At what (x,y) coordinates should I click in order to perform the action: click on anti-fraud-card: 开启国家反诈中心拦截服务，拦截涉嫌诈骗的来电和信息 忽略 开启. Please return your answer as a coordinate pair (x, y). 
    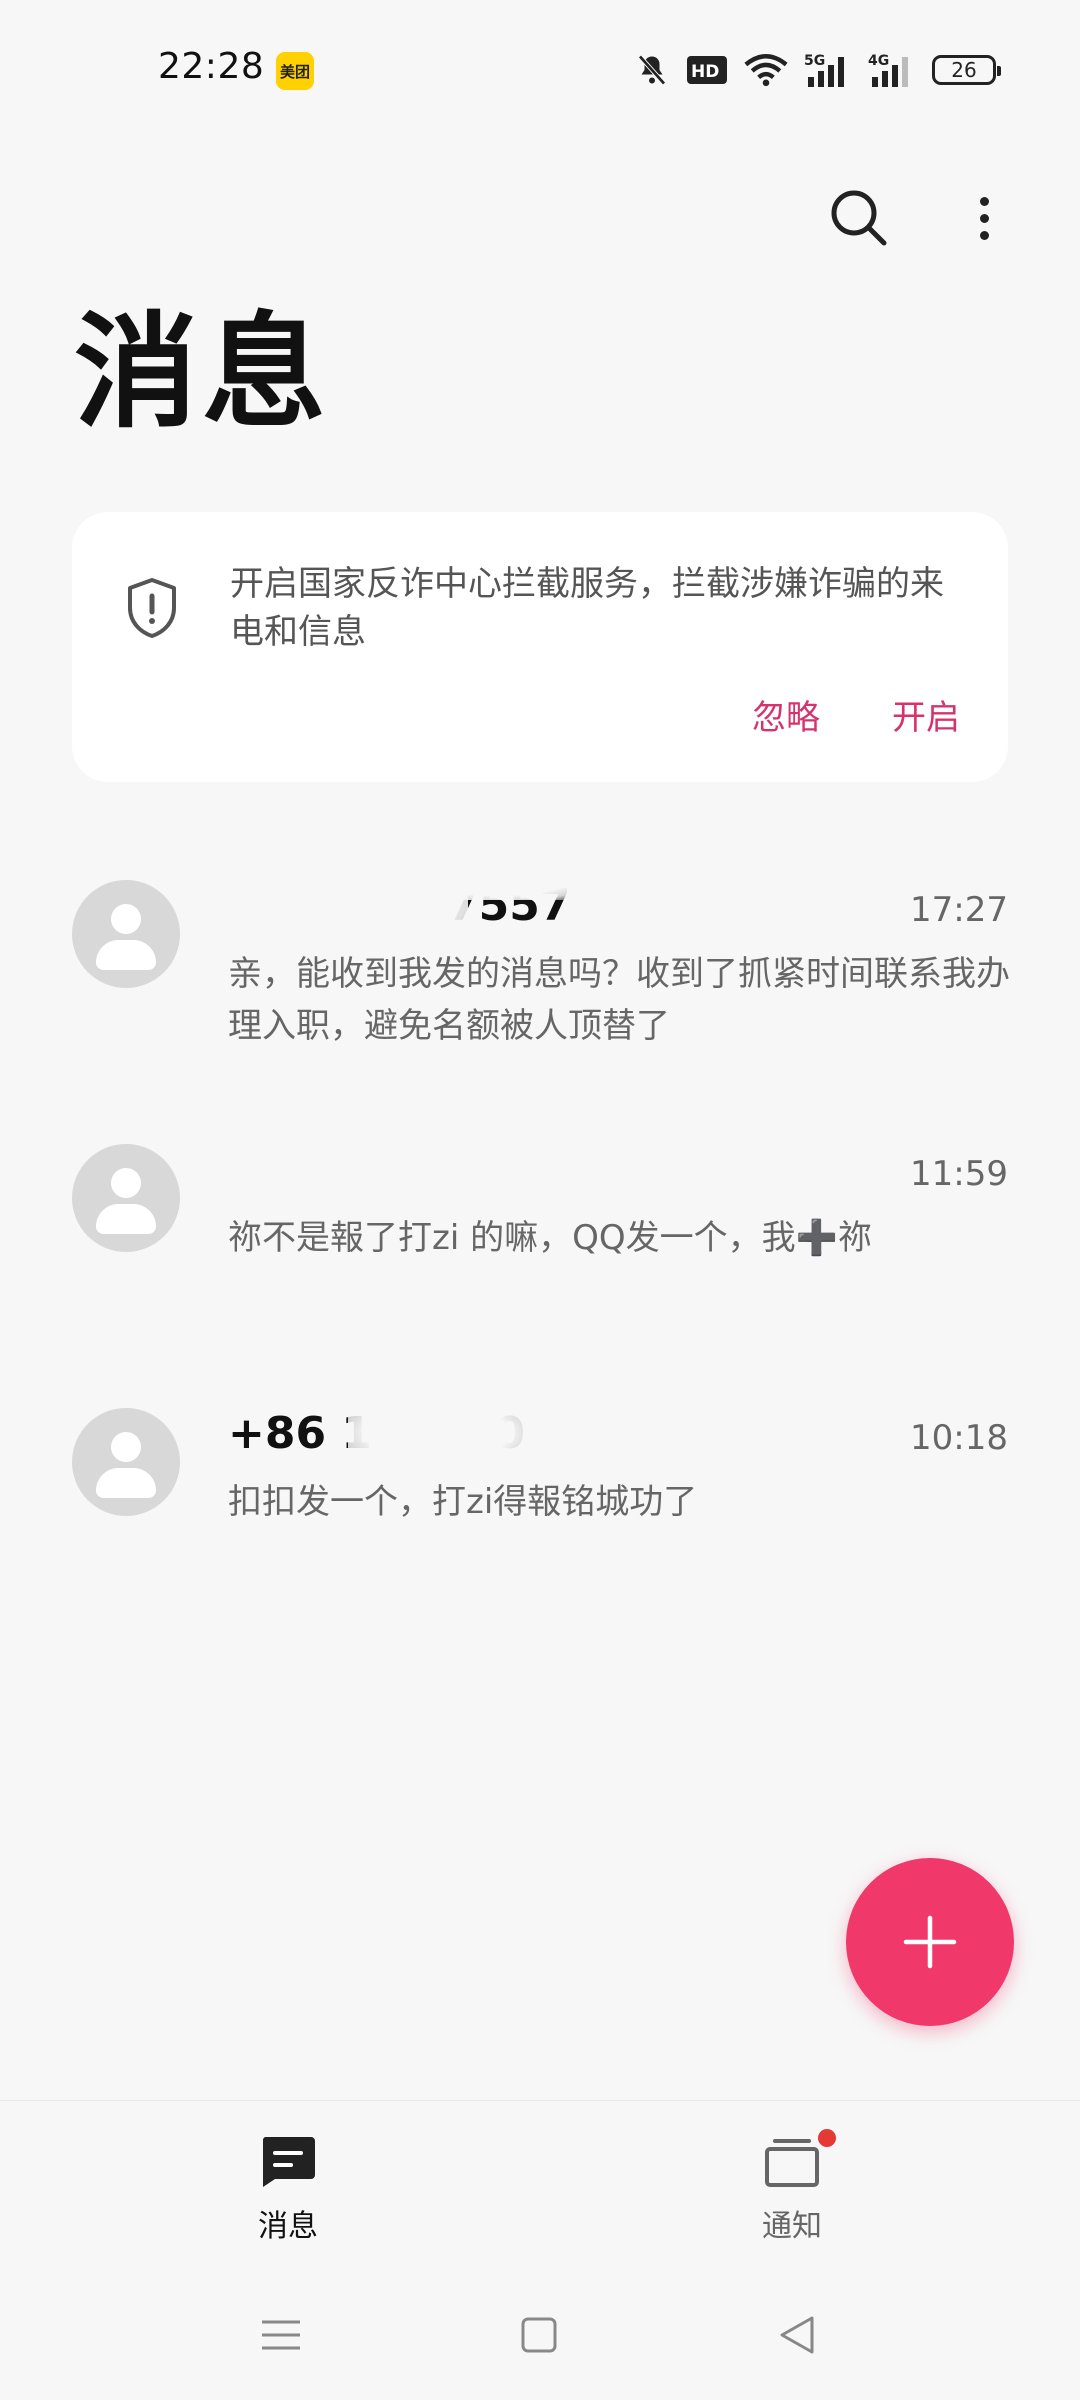
    Looking at the image, I should click on (540, 647).